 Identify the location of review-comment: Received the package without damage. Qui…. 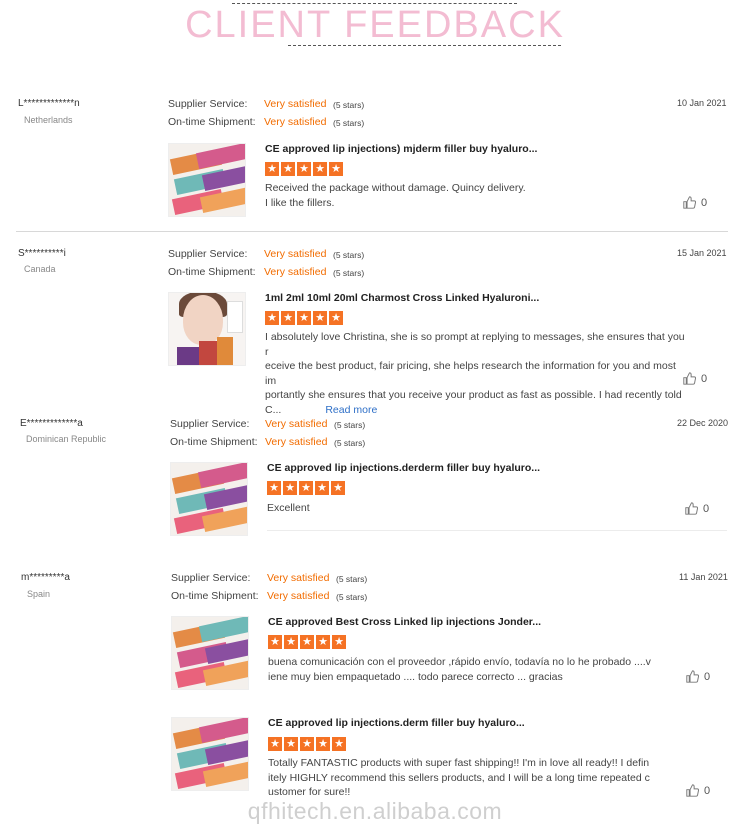
(475, 195).